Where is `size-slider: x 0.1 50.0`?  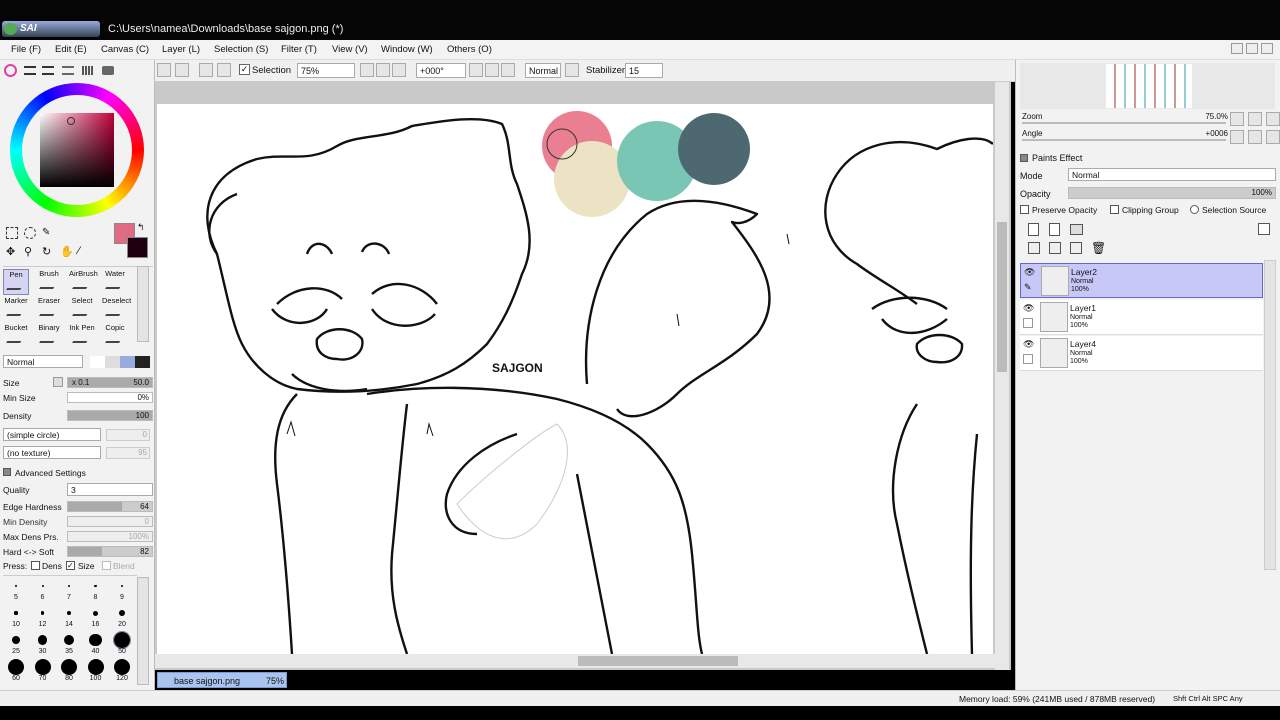 size-slider: x 0.1 50.0 is located at coordinates (110, 382).